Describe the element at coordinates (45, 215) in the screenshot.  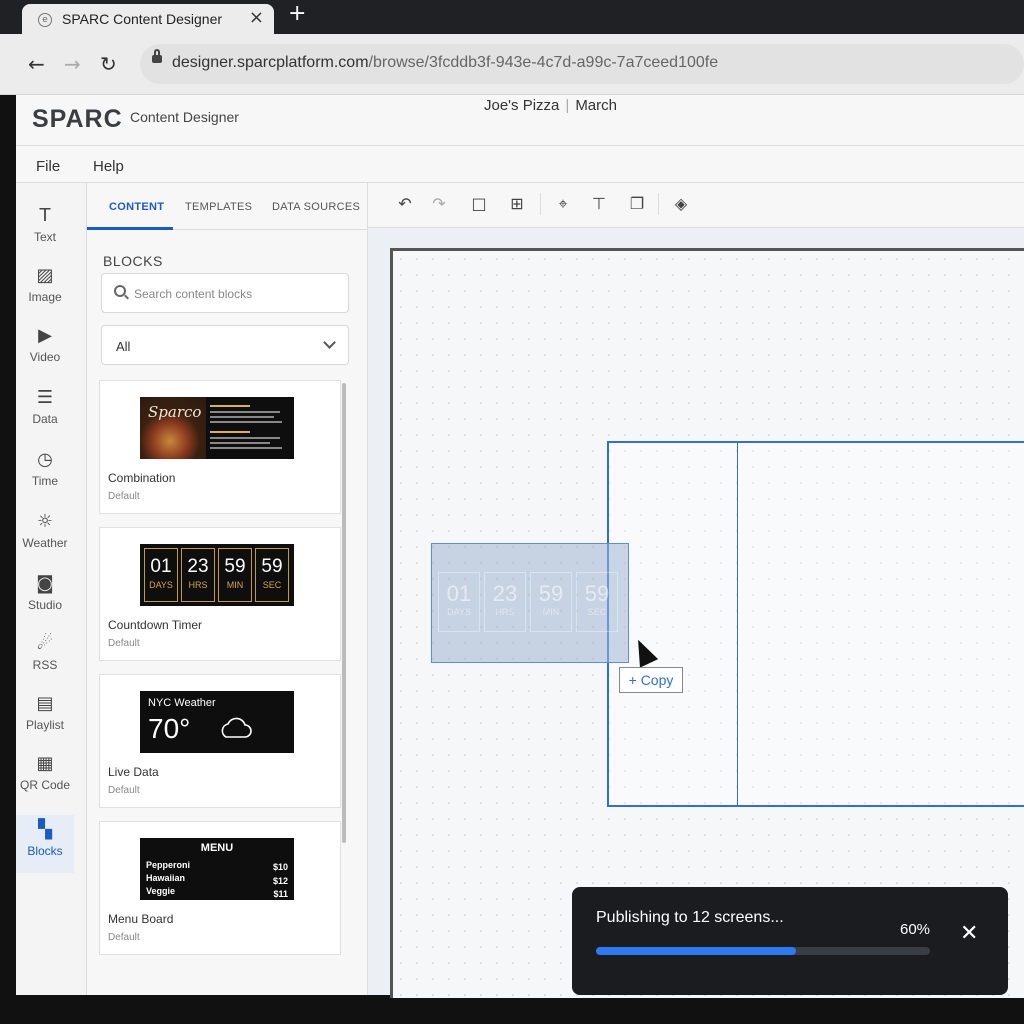
I see `text-icon: T` at that location.